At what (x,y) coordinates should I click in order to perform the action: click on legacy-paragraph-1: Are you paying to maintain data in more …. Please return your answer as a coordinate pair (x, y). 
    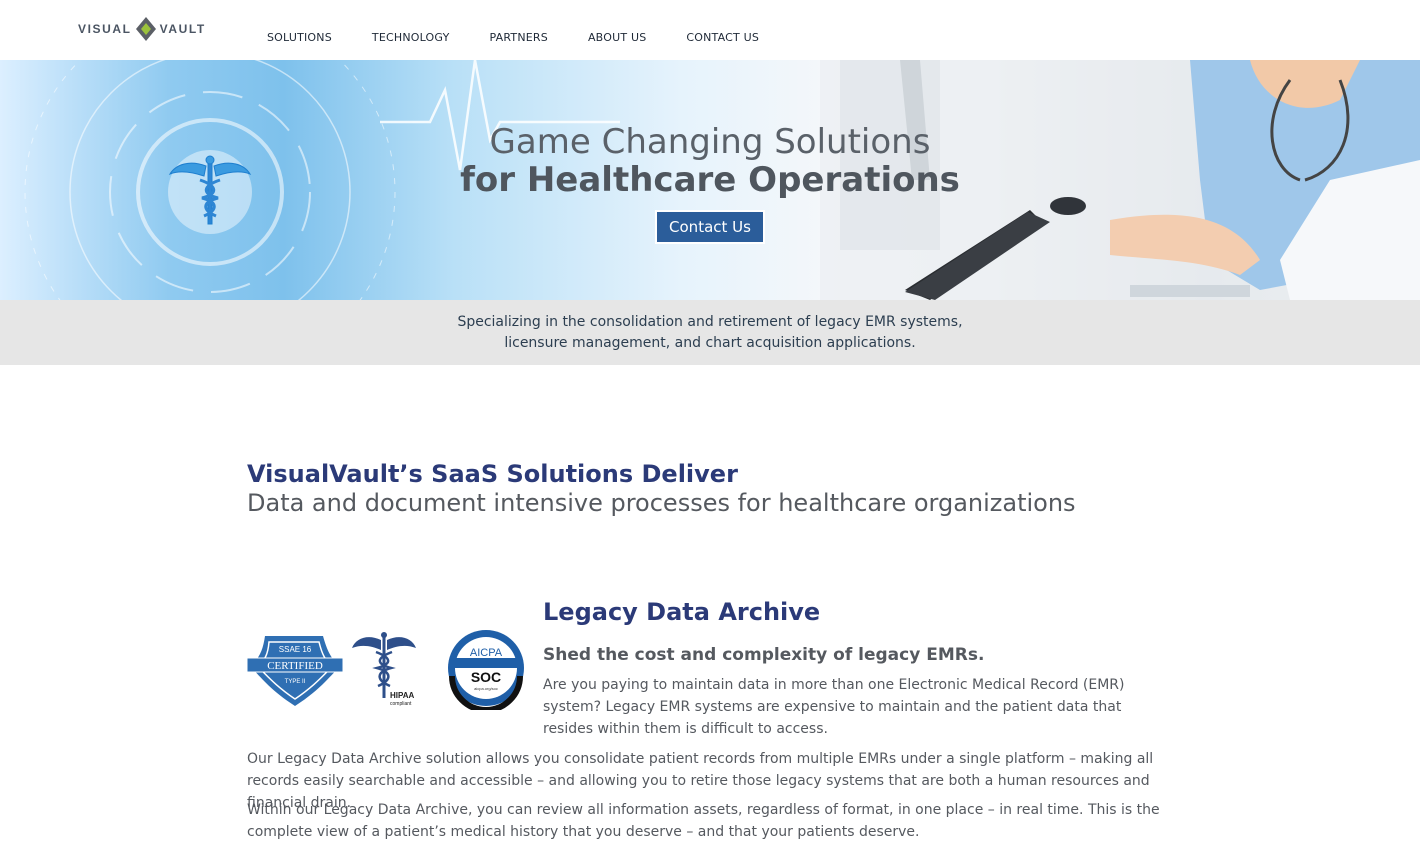
    Looking at the image, I should click on (834, 707).